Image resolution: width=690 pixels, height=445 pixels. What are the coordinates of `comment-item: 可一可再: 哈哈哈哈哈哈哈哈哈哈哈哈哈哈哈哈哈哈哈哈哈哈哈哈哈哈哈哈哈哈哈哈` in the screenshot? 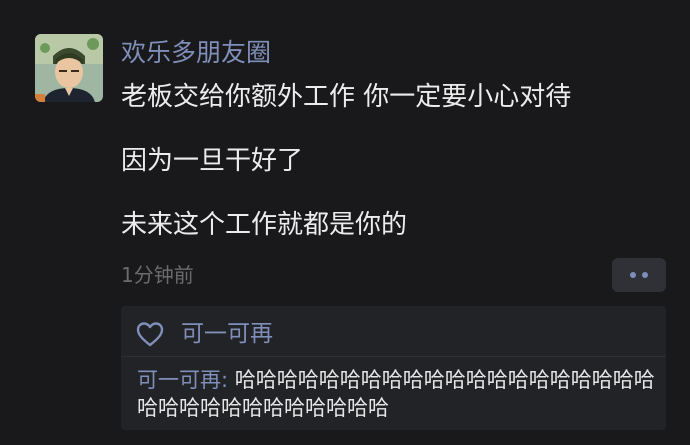 It's located at (399, 394).